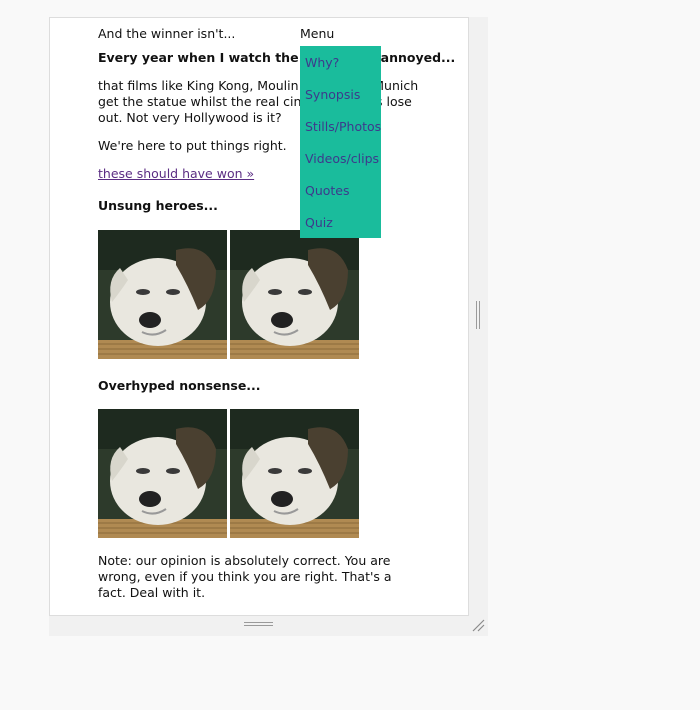 Image resolution: width=700 pixels, height=710 pixels. Describe the element at coordinates (319, 222) in the screenshot. I see `menu-item-quiz: Quiz` at that location.